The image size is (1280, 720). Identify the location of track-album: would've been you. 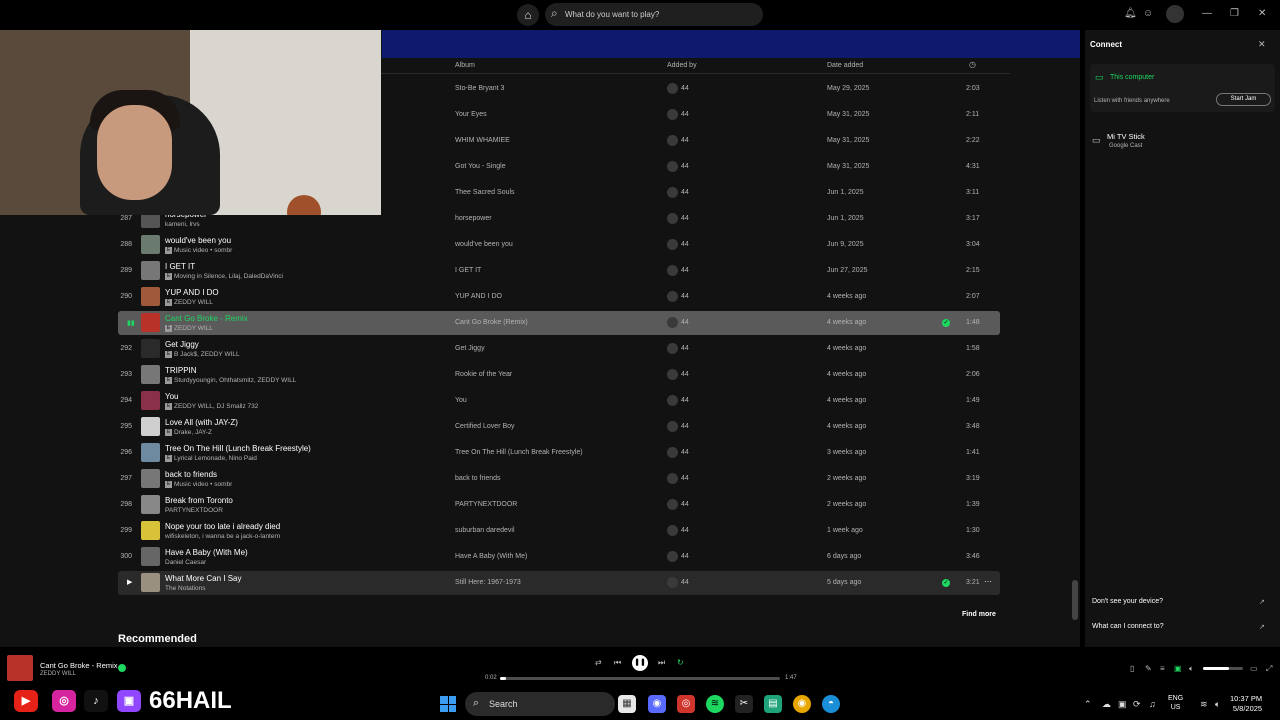
(484, 244).